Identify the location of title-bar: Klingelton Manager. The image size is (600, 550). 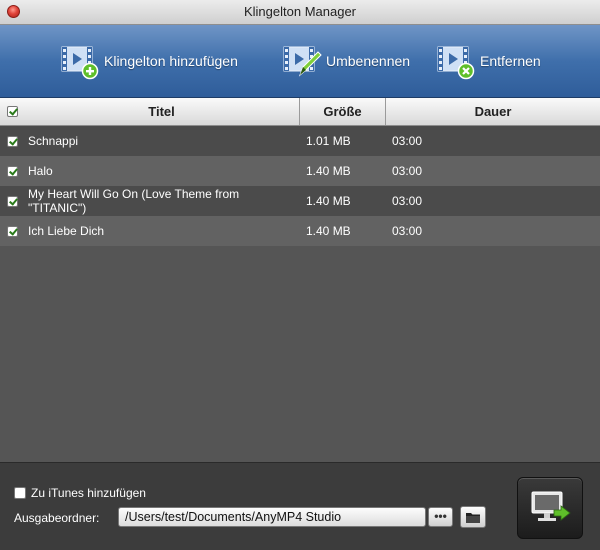
(300, 12).